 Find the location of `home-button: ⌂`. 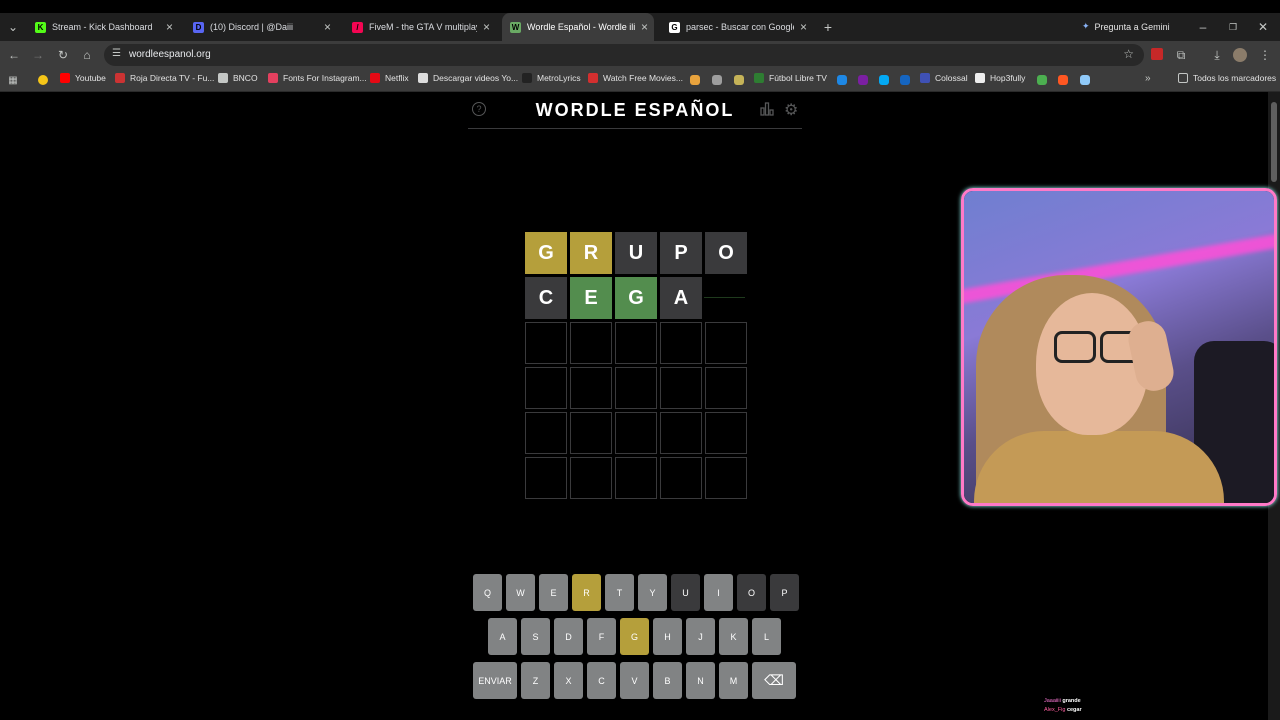

home-button: ⌂ is located at coordinates (87, 55).